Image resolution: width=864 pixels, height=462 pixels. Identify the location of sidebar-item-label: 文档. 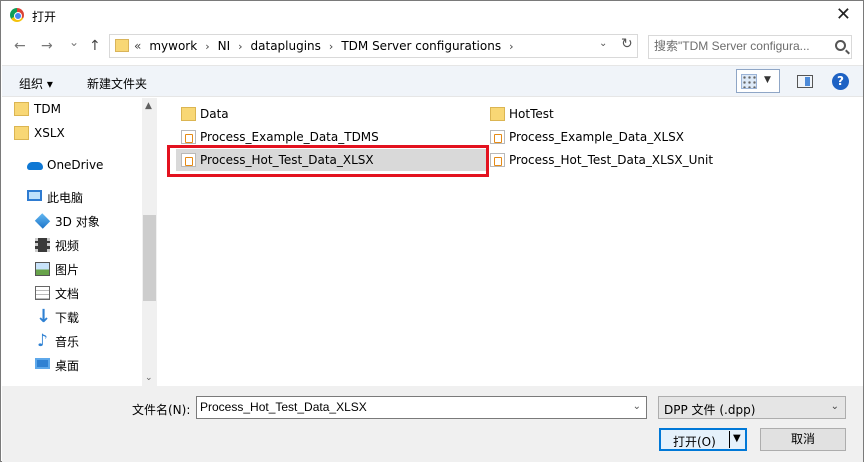
(67, 293).